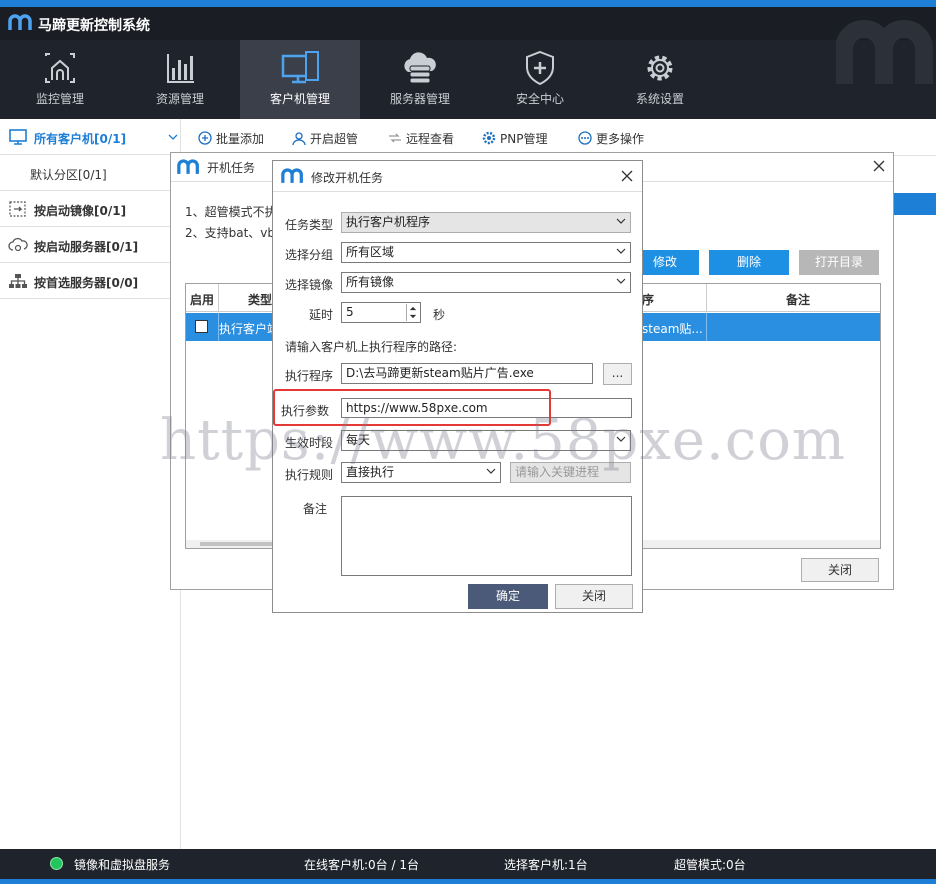  I want to click on pnp-label: PNP管理, so click(524, 139).